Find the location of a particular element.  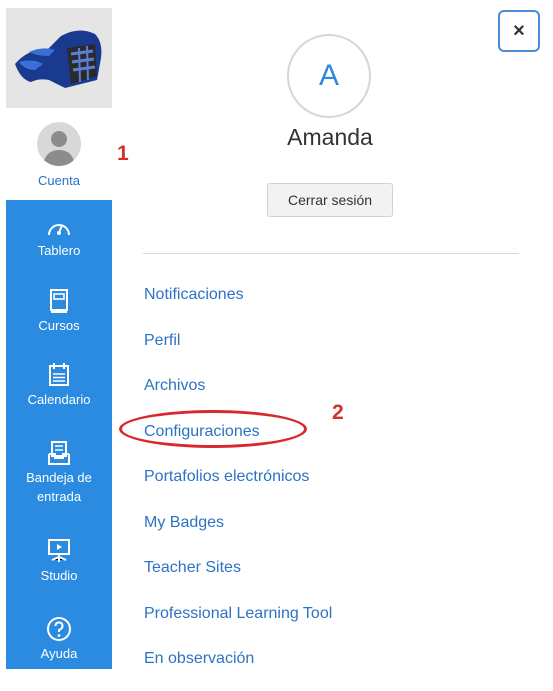

account-link-notifications: Notificaciones is located at coordinates (238, 304).